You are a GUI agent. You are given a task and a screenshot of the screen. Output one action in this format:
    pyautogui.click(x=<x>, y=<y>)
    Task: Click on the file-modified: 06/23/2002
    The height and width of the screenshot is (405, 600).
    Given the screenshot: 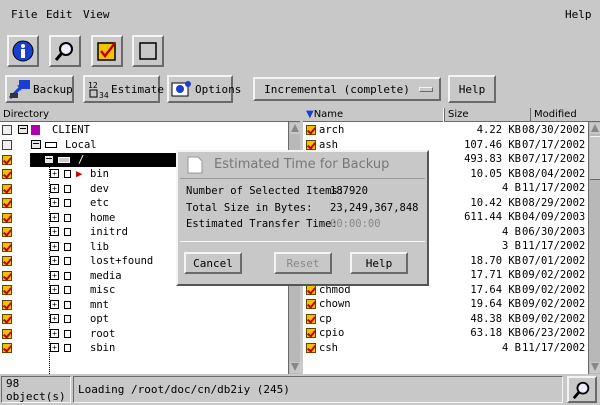 What is the action you would take?
    pyautogui.click(x=554, y=333)
    